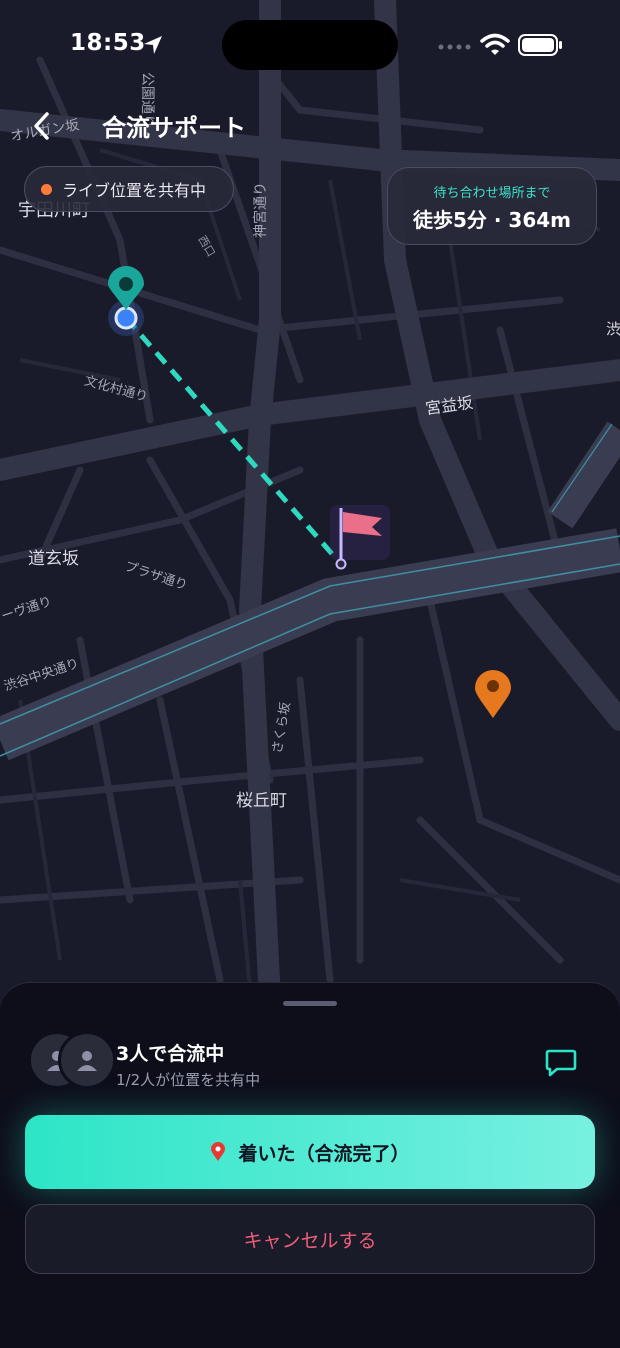 The height and width of the screenshot is (1348, 620). I want to click on cancel-label: キャンセルする, so click(310, 1240).